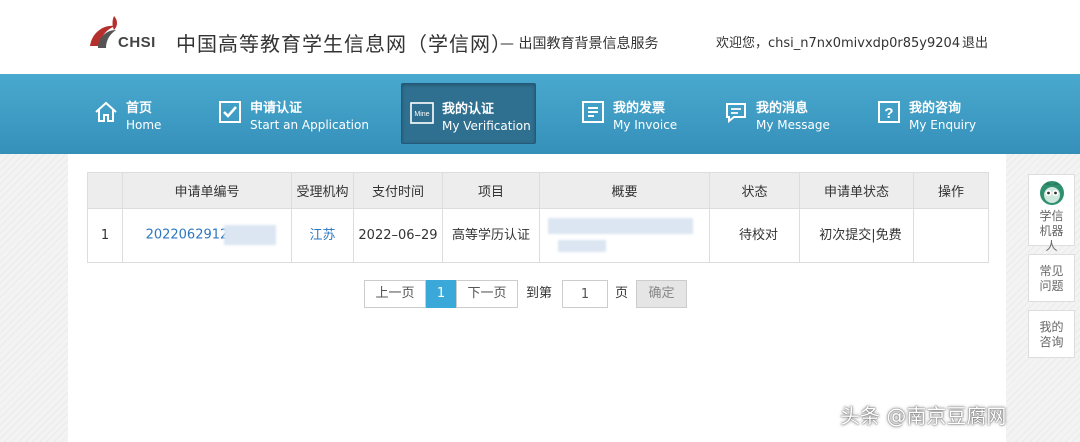 The image size is (1080, 442). I want to click on column-header-action: 操作, so click(951, 190).